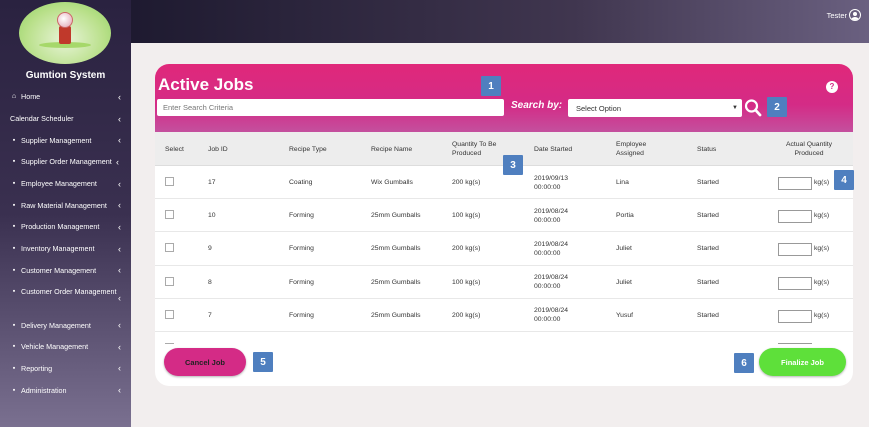 This screenshot has width=869, height=427. I want to click on cell-job-id: 7, so click(210, 315).